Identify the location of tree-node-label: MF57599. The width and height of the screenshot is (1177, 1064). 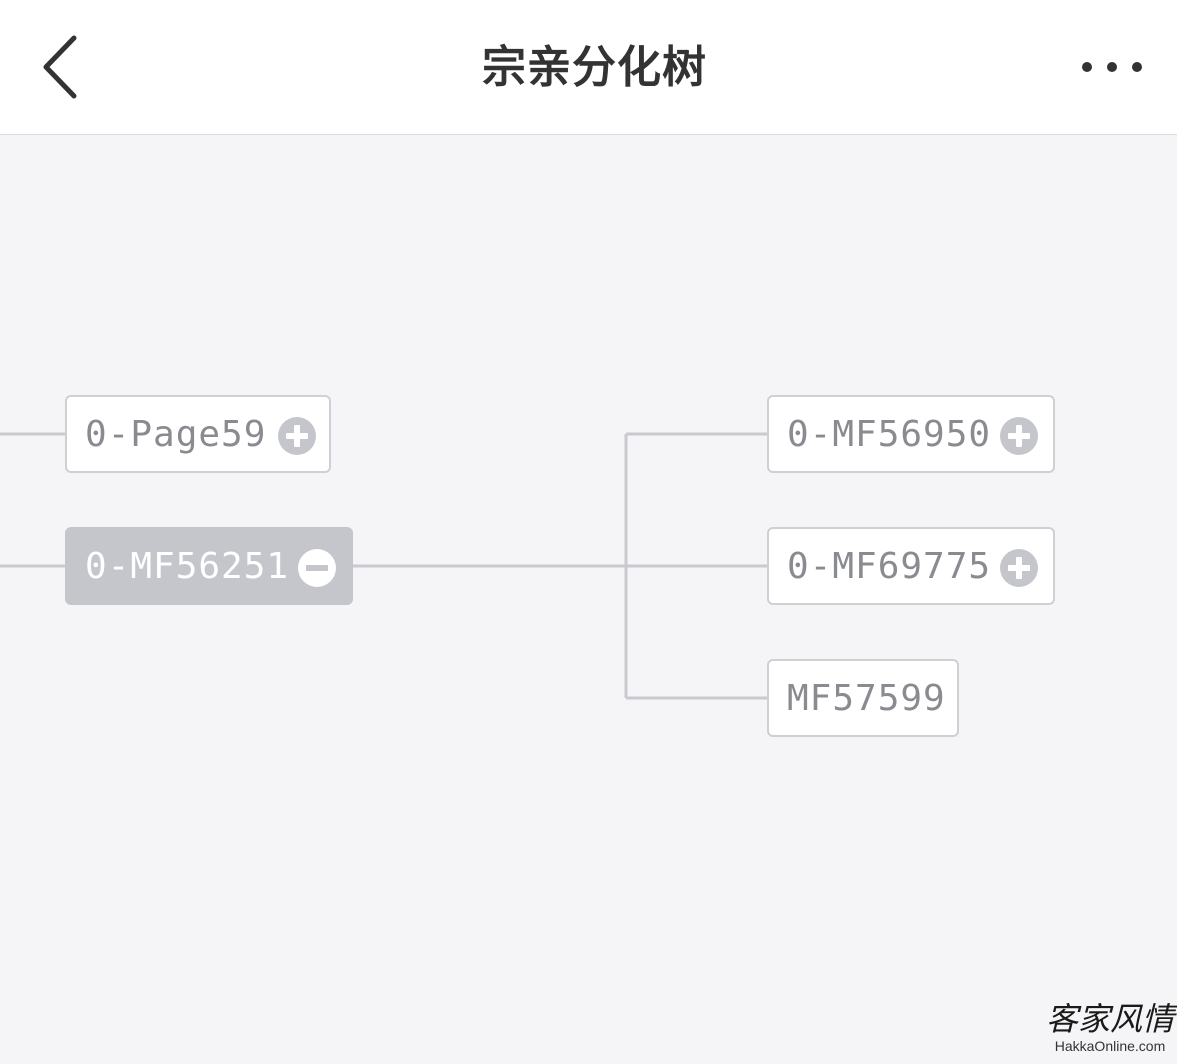
(866, 698).